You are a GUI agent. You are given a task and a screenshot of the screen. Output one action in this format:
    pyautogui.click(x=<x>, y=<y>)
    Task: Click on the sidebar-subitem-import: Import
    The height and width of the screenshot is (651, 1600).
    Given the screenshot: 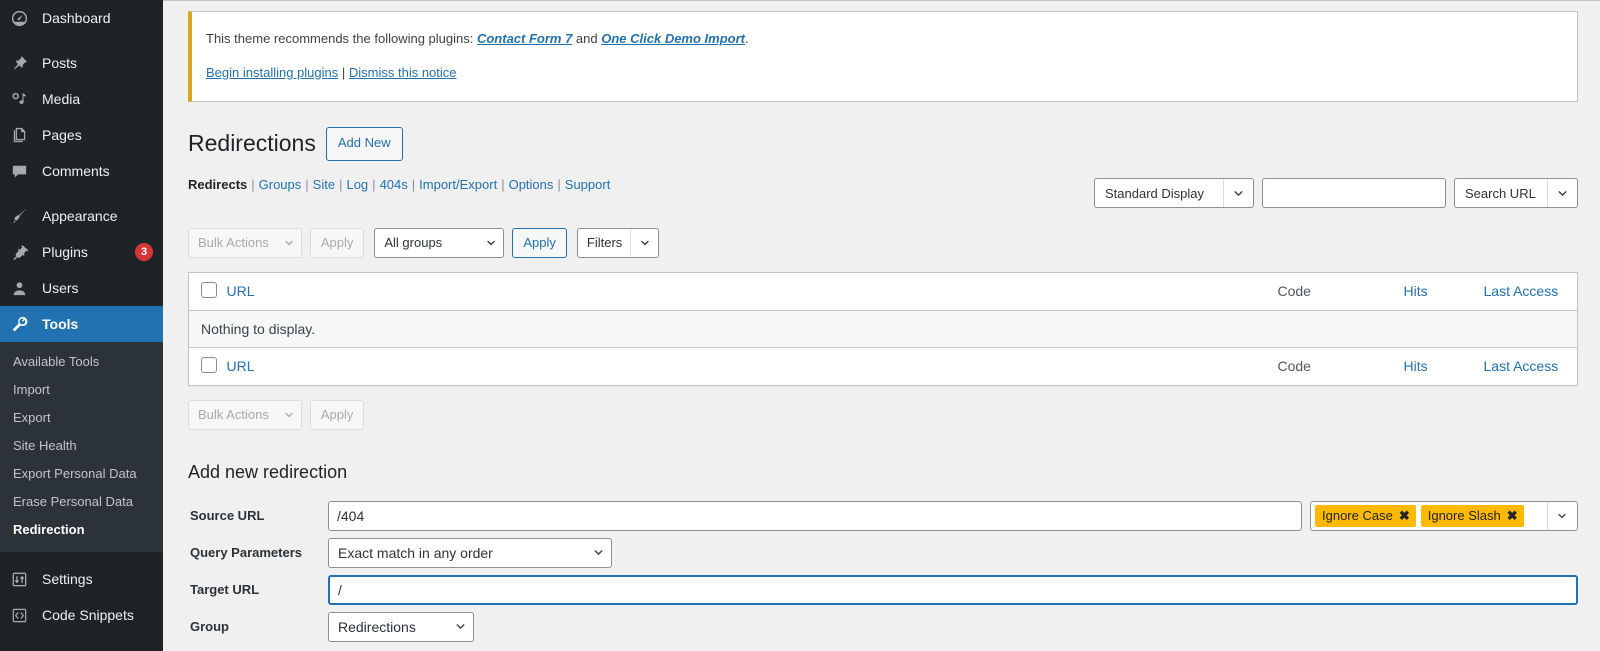 What is the action you would take?
    pyautogui.click(x=81, y=390)
    